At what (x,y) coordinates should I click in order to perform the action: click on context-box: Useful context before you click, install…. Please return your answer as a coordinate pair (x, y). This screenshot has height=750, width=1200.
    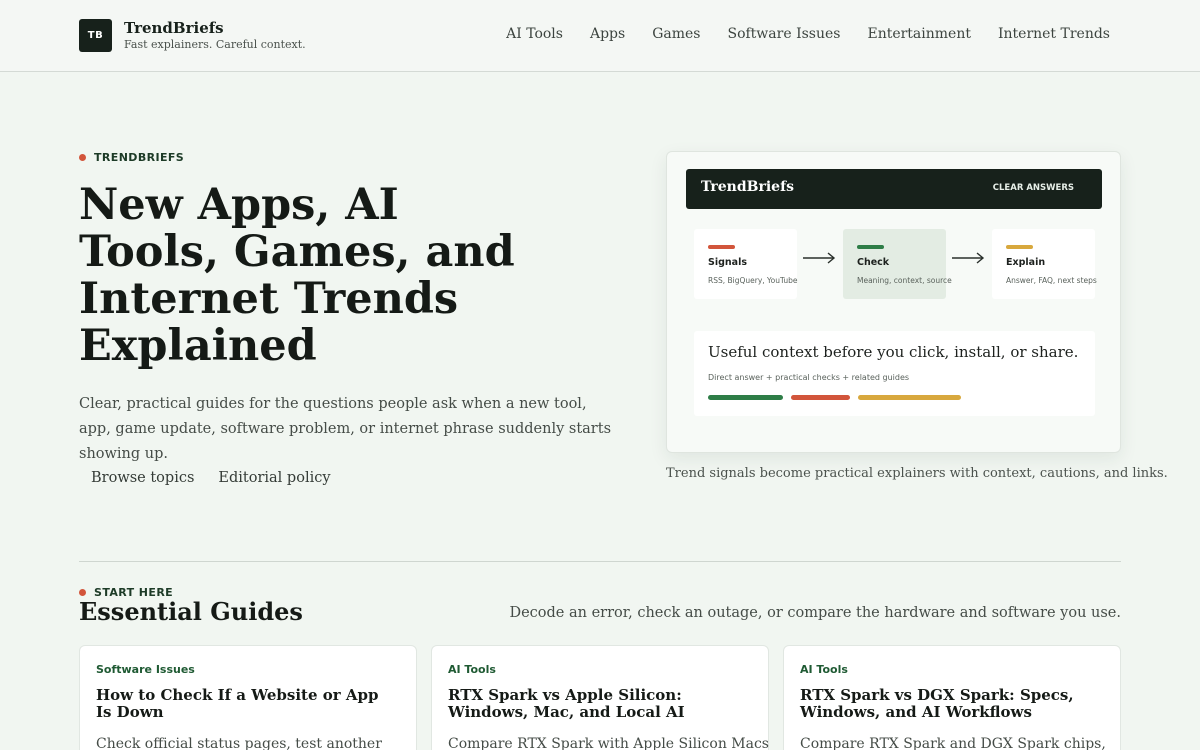
    Looking at the image, I should click on (894, 373).